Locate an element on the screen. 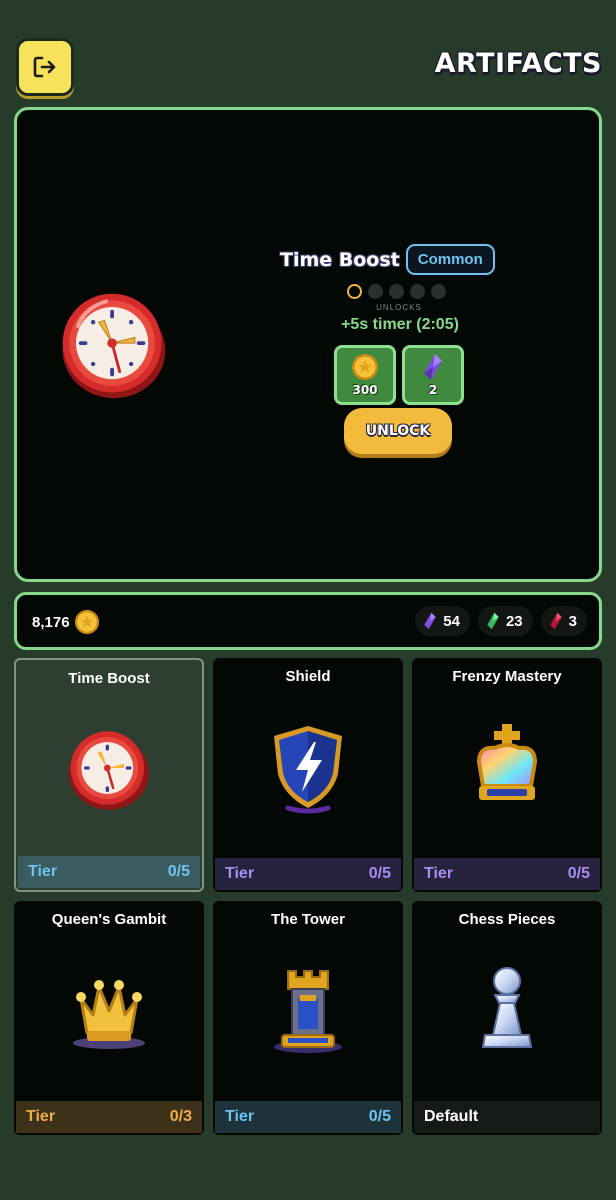 This screenshot has height=1200, width=616. crown-icon is located at coordinates (507, 762).